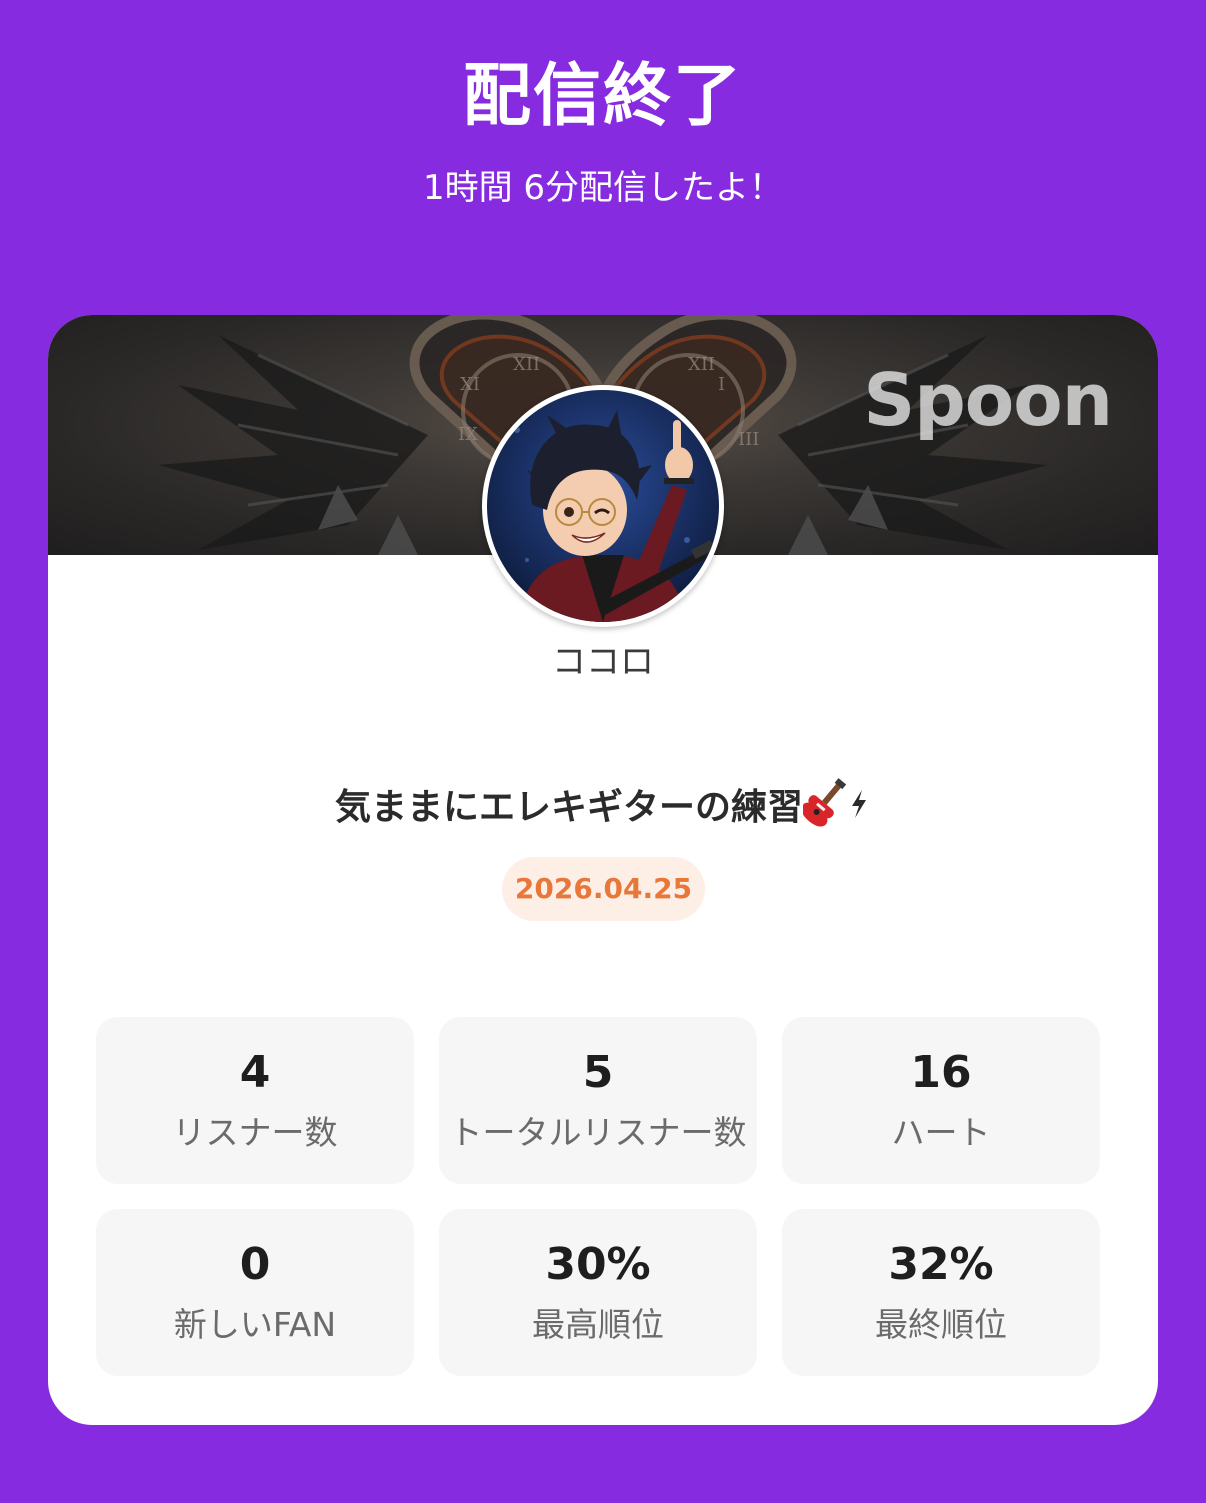  What do you see at coordinates (941, 1292) in the screenshot?
I see `stat-tile-final-rank: 32% 最終順位` at bounding box center [941, 1292].